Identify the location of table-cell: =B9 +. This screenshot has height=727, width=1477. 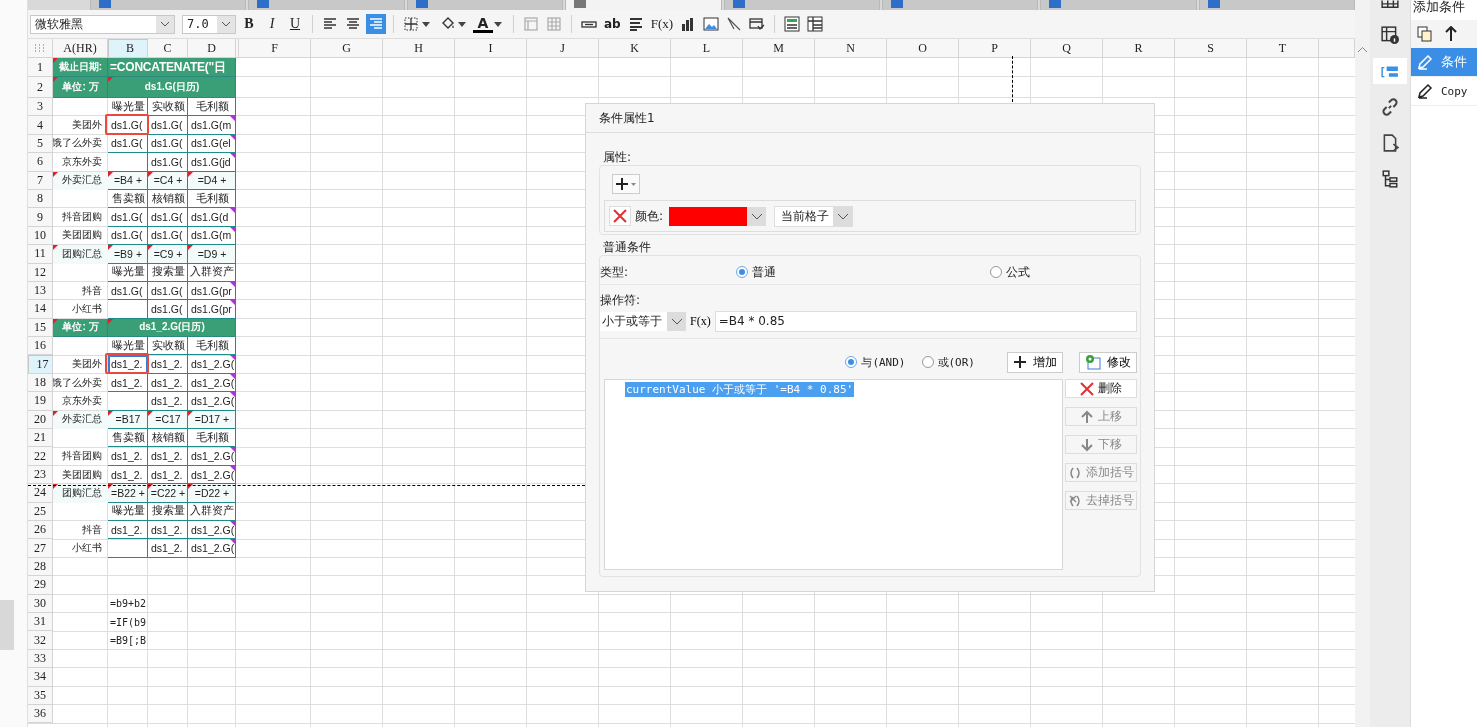
(128, 253).